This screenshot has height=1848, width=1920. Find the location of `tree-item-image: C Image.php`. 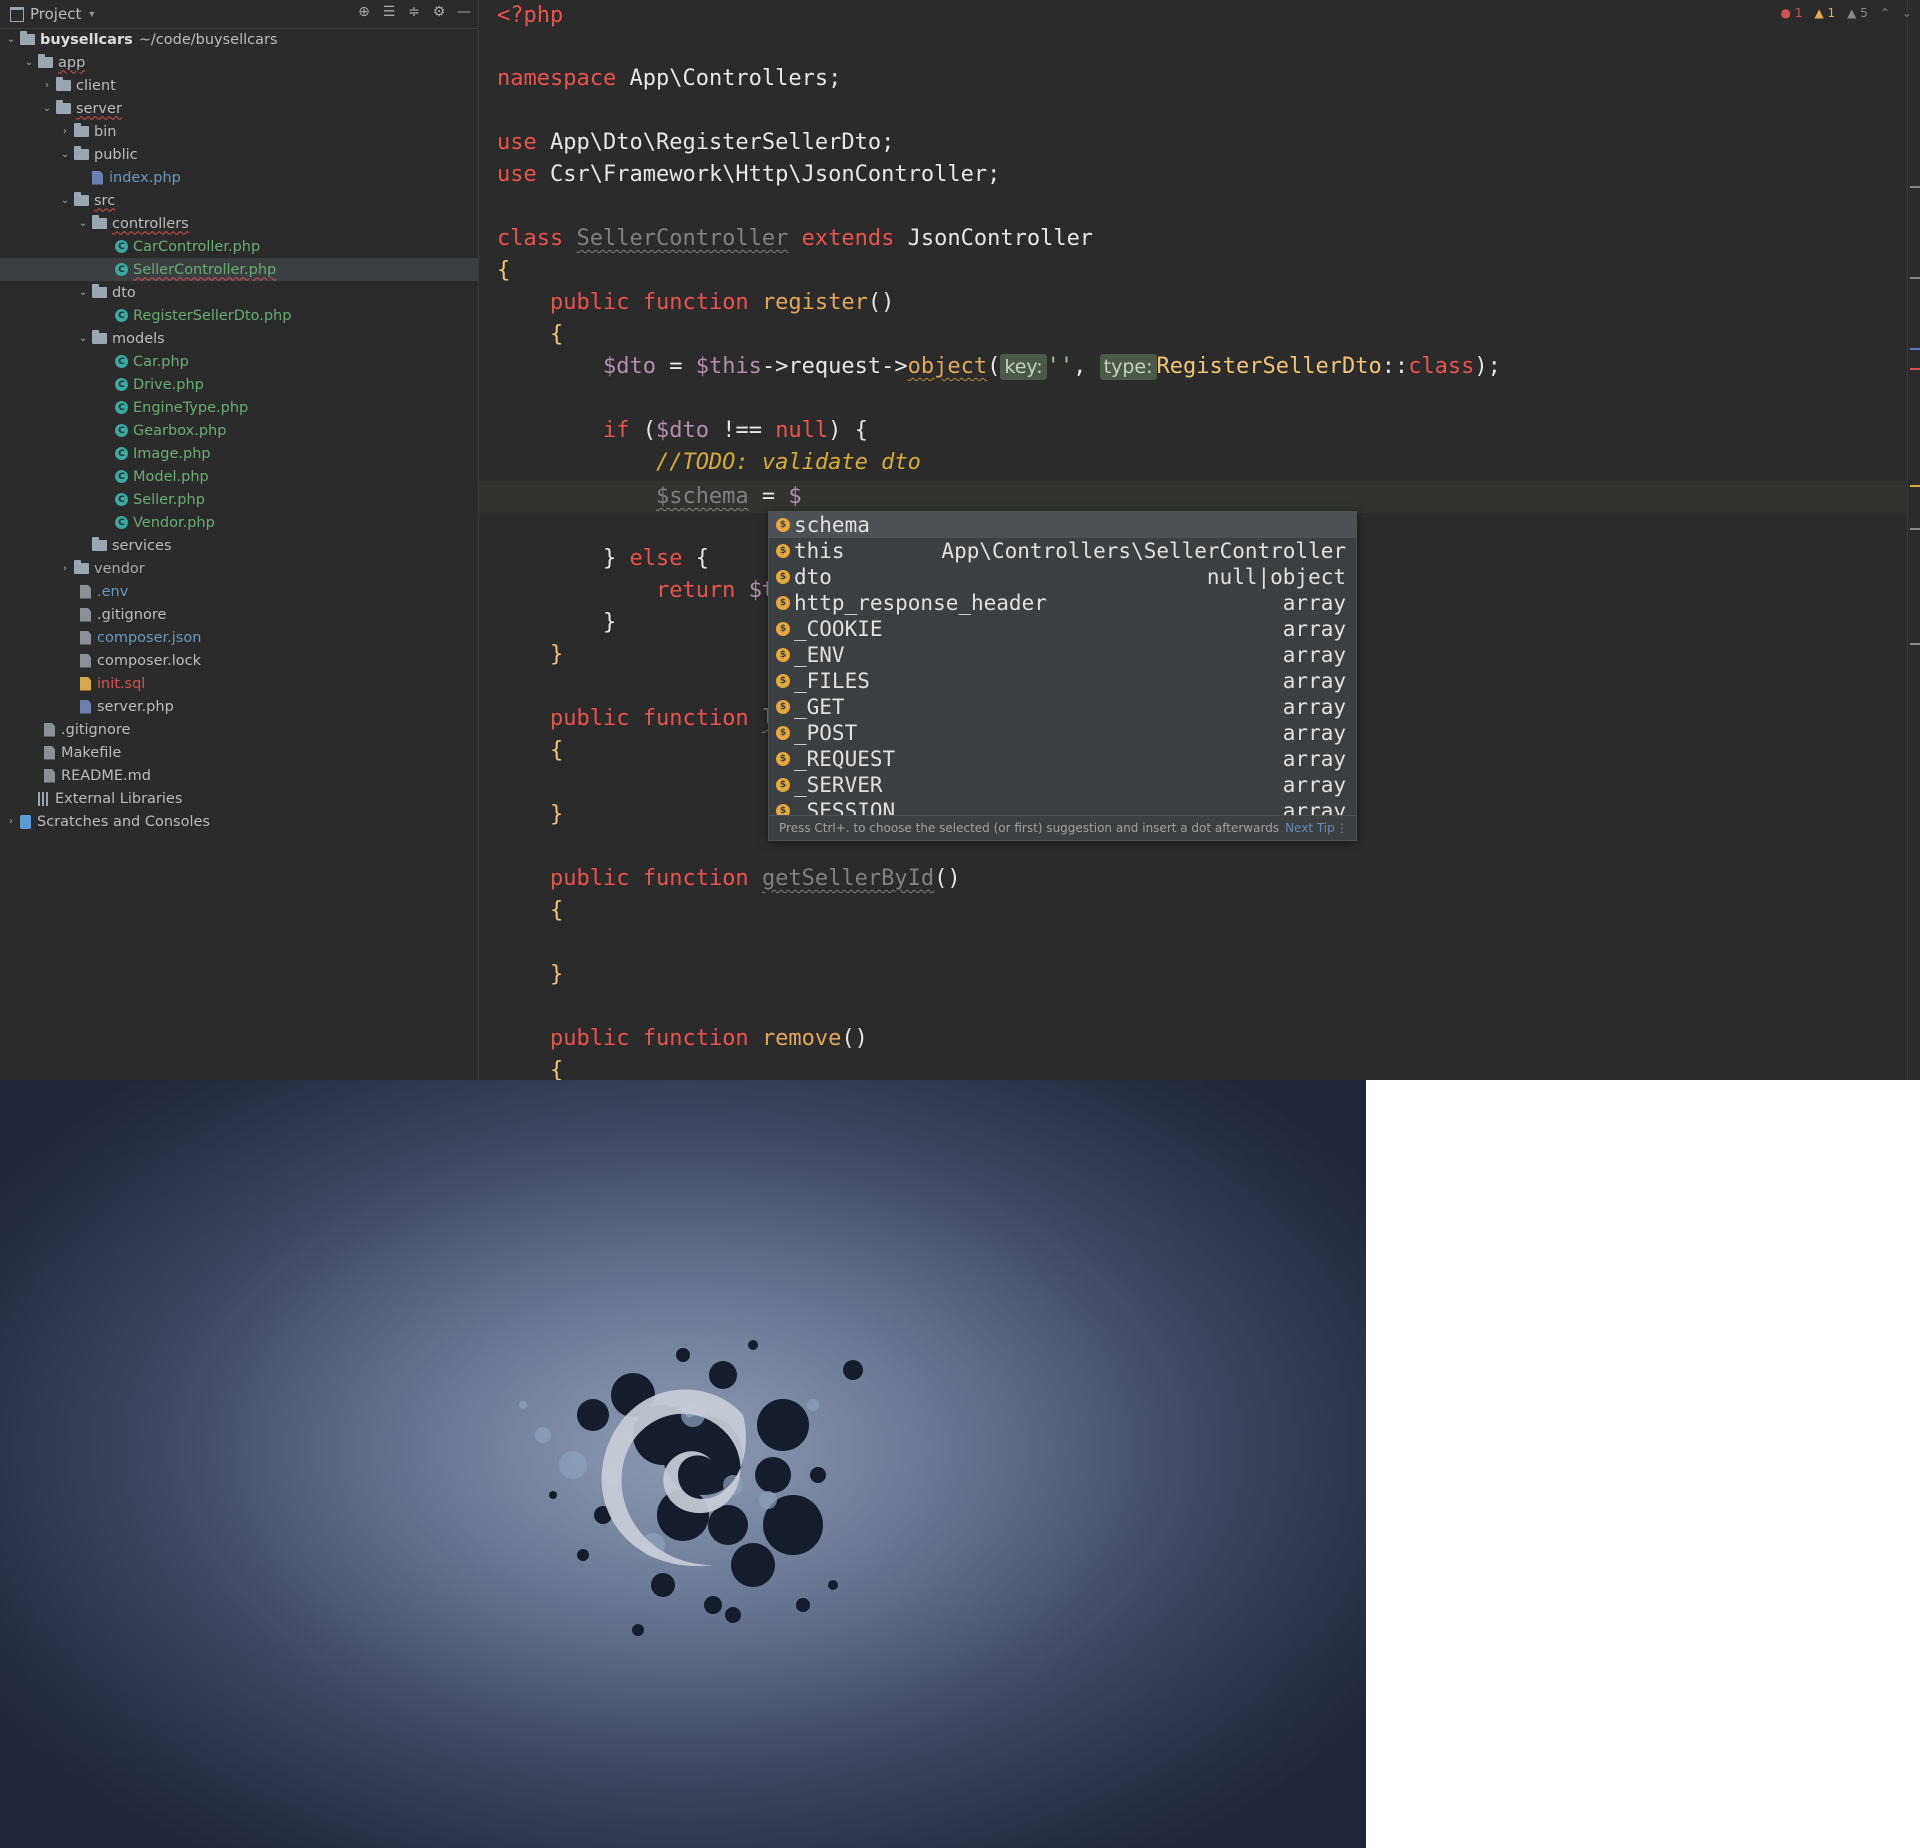

tree-item-image: C Image.php is located at coordinates (239, 453).